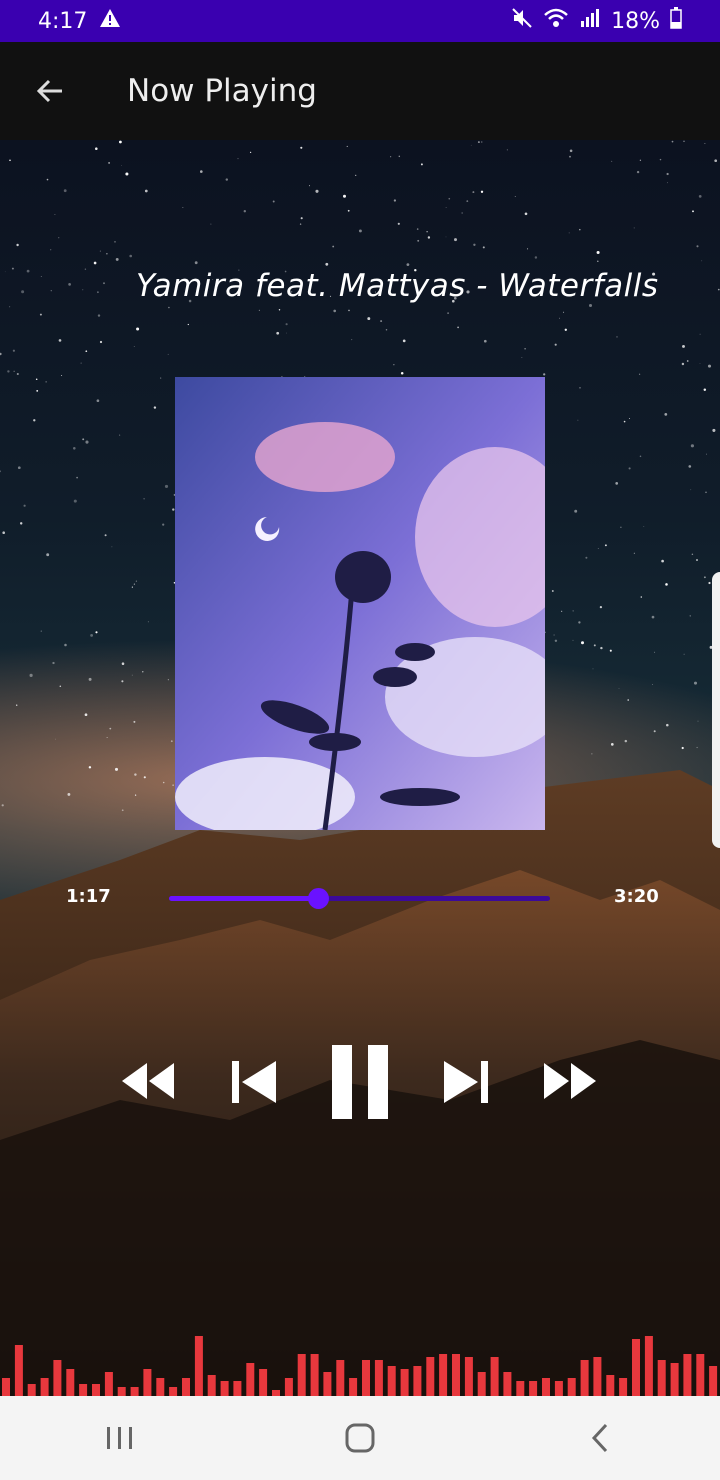 This screenshot has width=720, height=1480. Describe the element at coordinates (63, 21) in the screenshot. I see `status-time: 4:17` at that location.